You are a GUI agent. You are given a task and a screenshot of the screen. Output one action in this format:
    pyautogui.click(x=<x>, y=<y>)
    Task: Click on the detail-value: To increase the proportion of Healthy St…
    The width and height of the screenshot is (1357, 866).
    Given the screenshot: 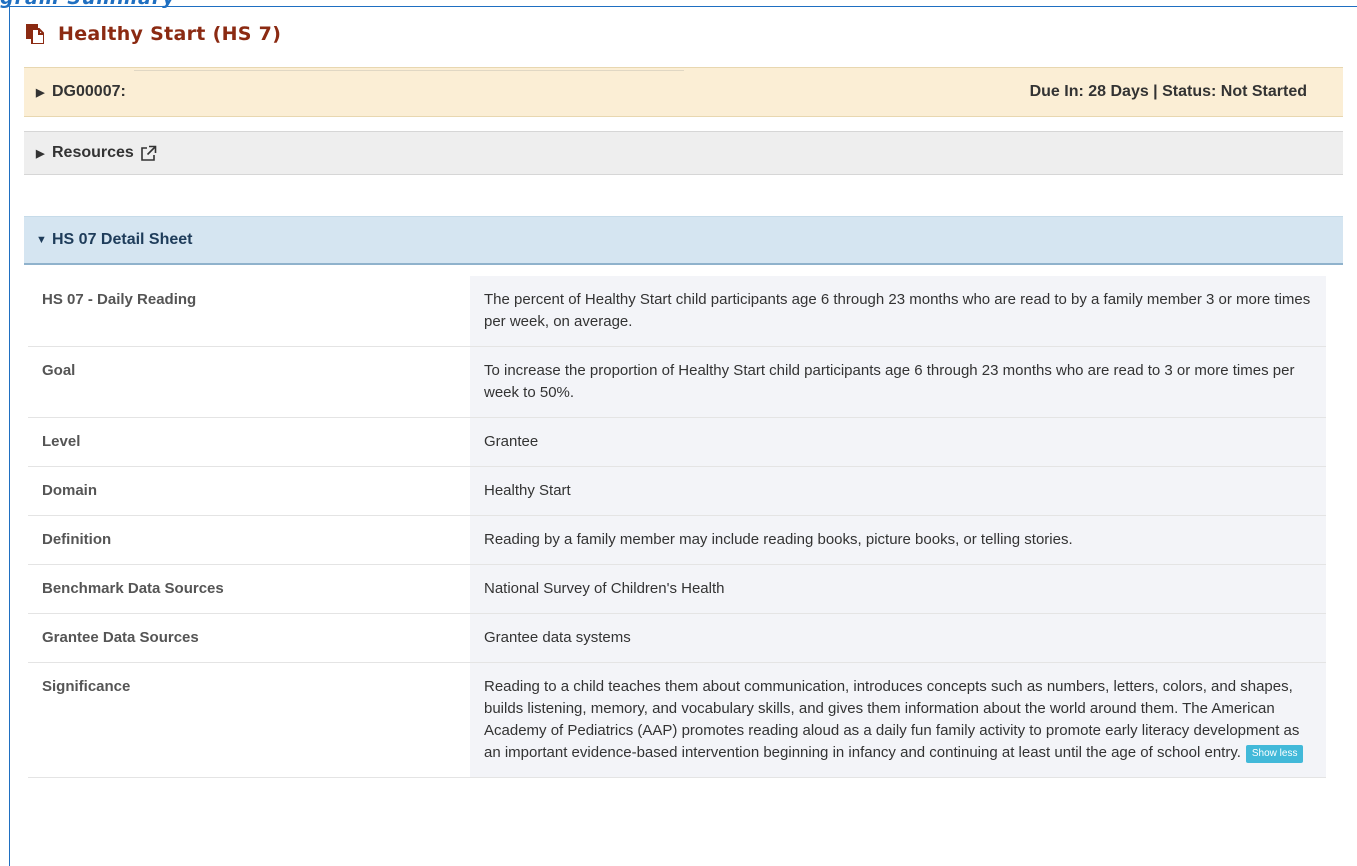 What is the action you would take?
    pyautogui.click(x=898, y=382)
    